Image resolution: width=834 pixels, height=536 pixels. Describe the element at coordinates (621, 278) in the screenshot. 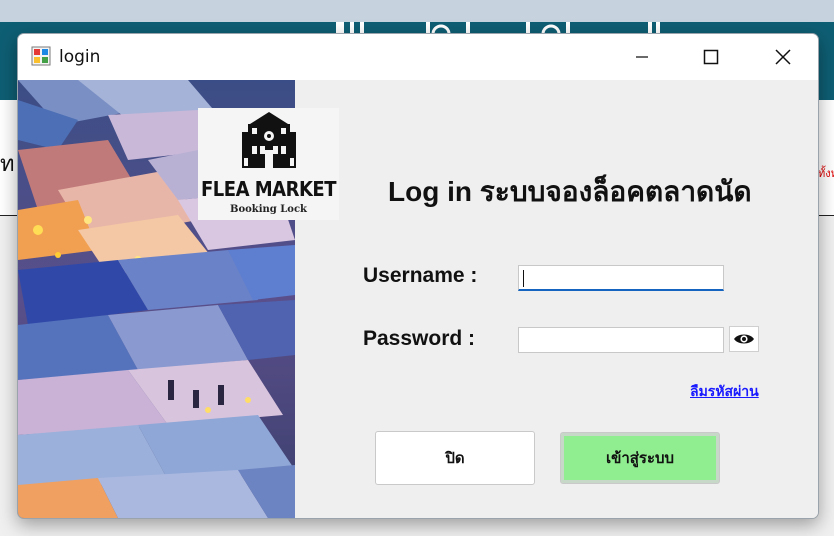

I see `username-input` at that location.